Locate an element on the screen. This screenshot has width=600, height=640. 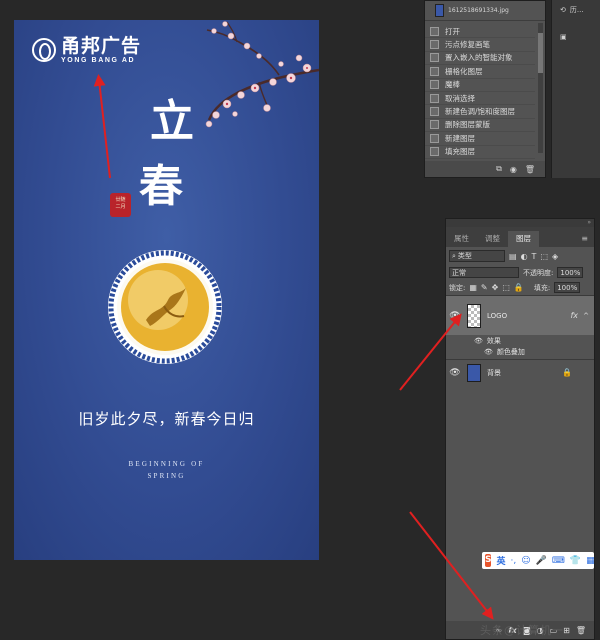
lock-label: 锁定: is located at coordinates (457, 287).